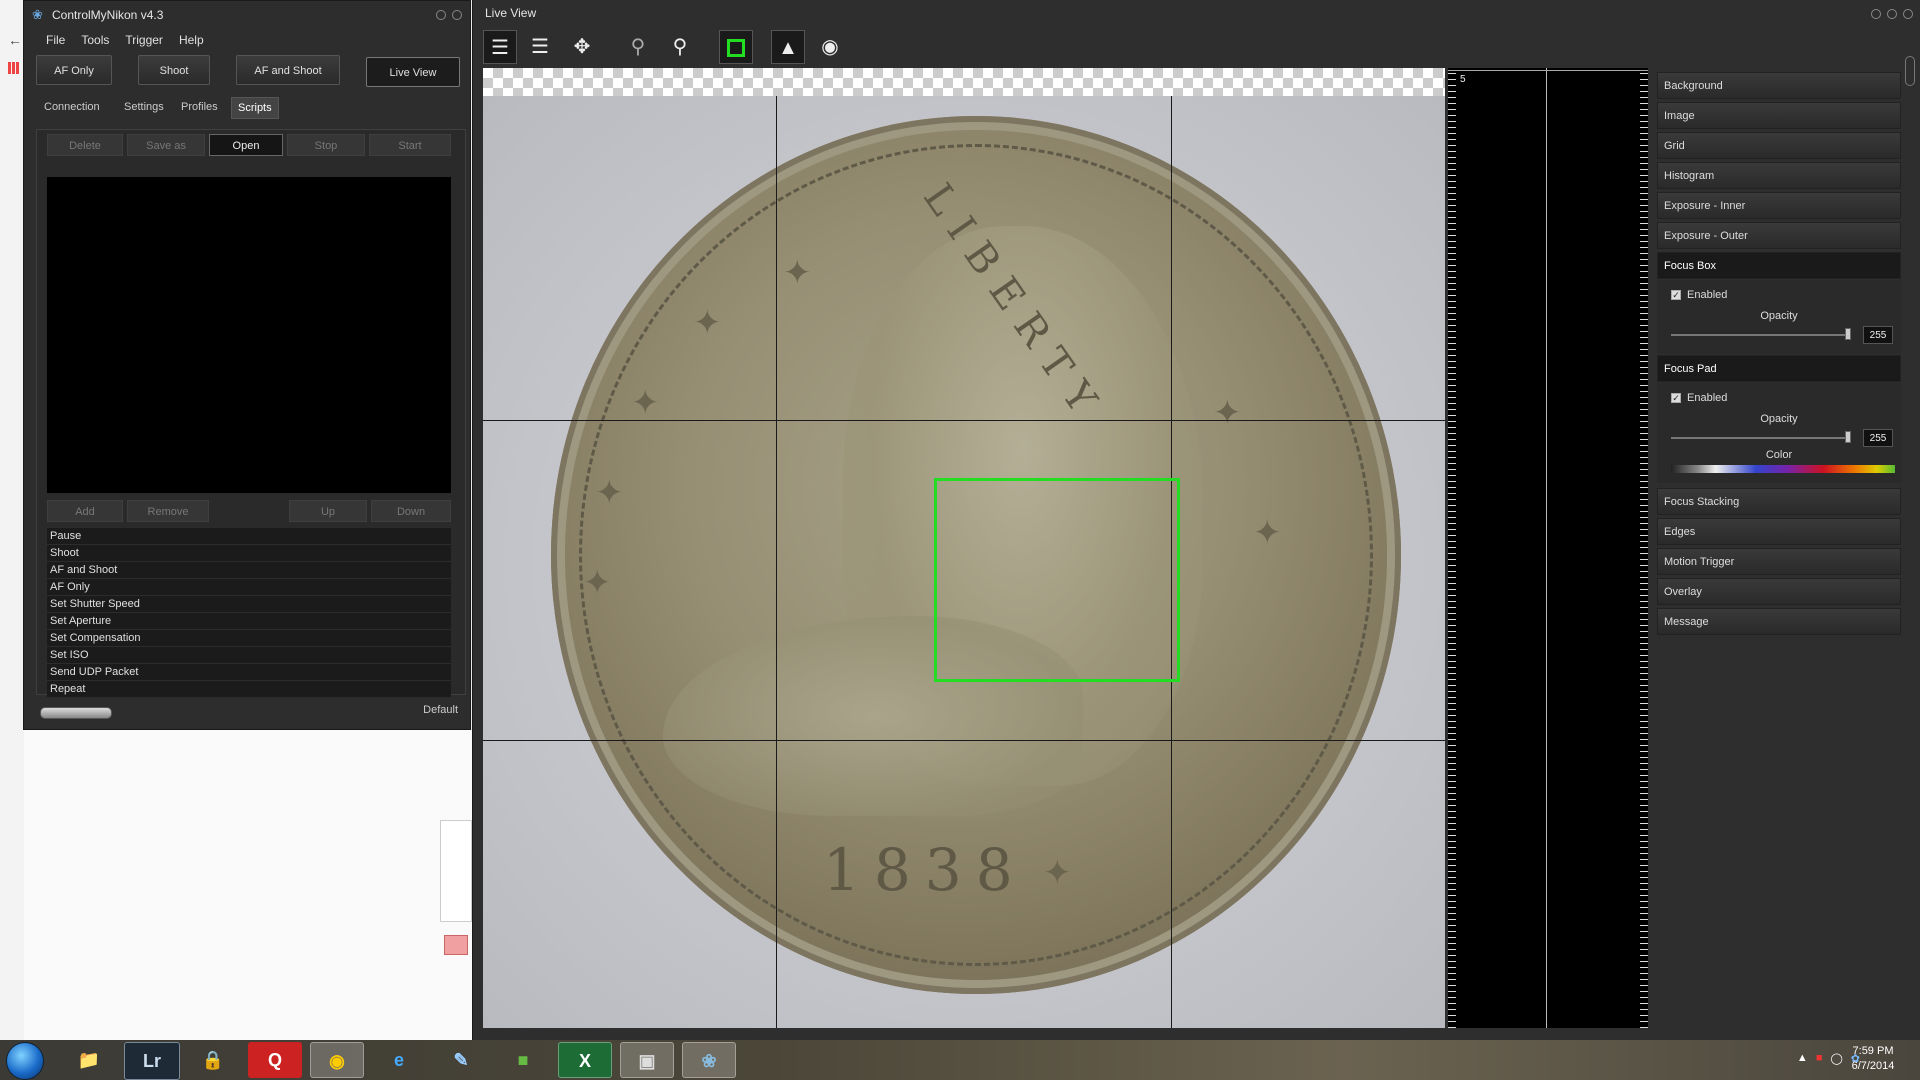 Image resolution: width=1920 pixels, height=1080 pixels. Describe the element at coordinates (1761, 335) in the screenshot. I see `focus-box-opacity-slider` at that location.